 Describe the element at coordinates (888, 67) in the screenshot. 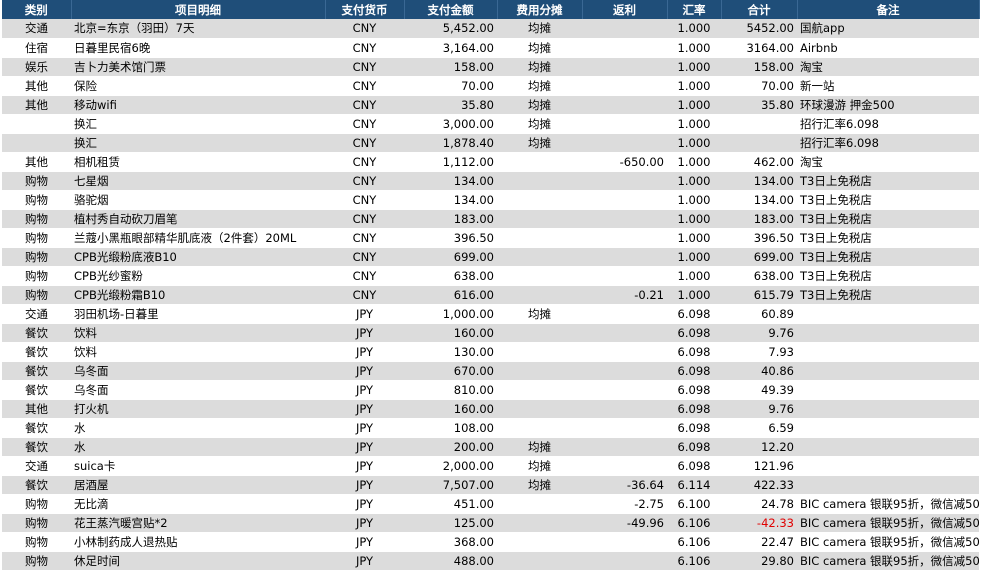

I see `cell-note: 淘宝` at that location.